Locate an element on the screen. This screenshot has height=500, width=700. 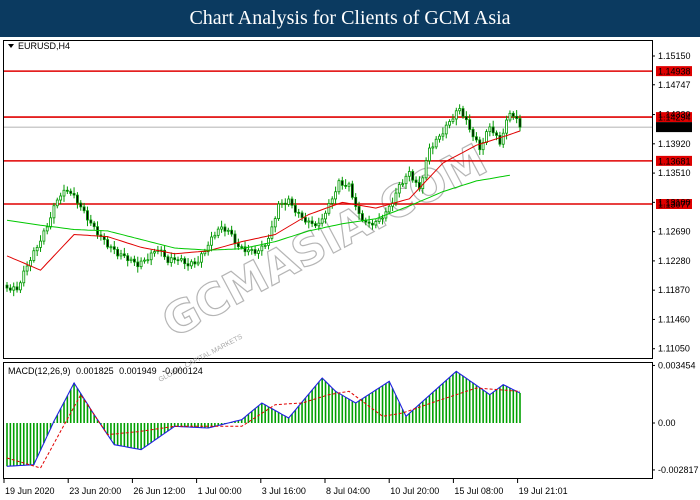
macd-value-main: 0.001825 is located at coordinates (95, 371).